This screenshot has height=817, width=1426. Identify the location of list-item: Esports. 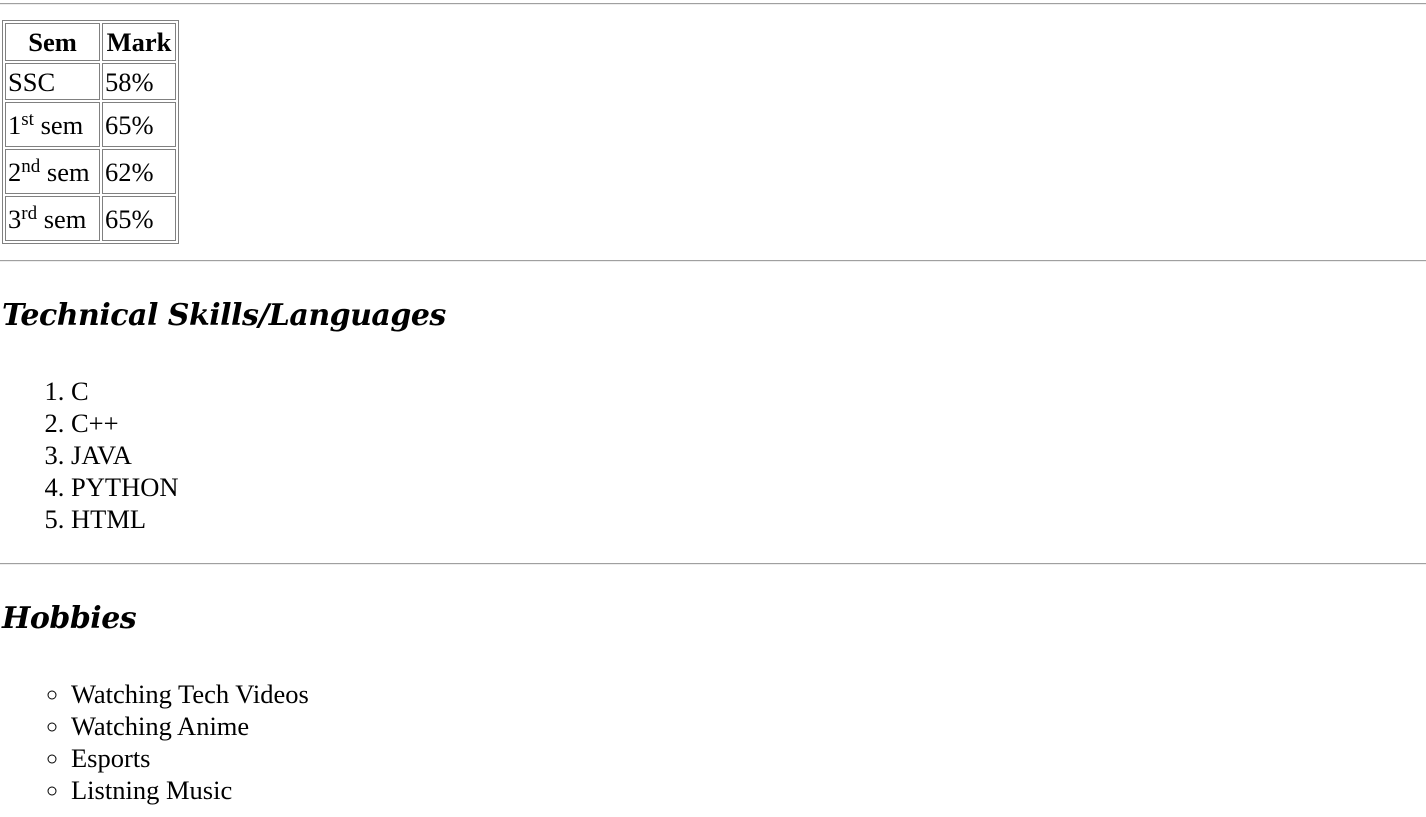
(190, 758).